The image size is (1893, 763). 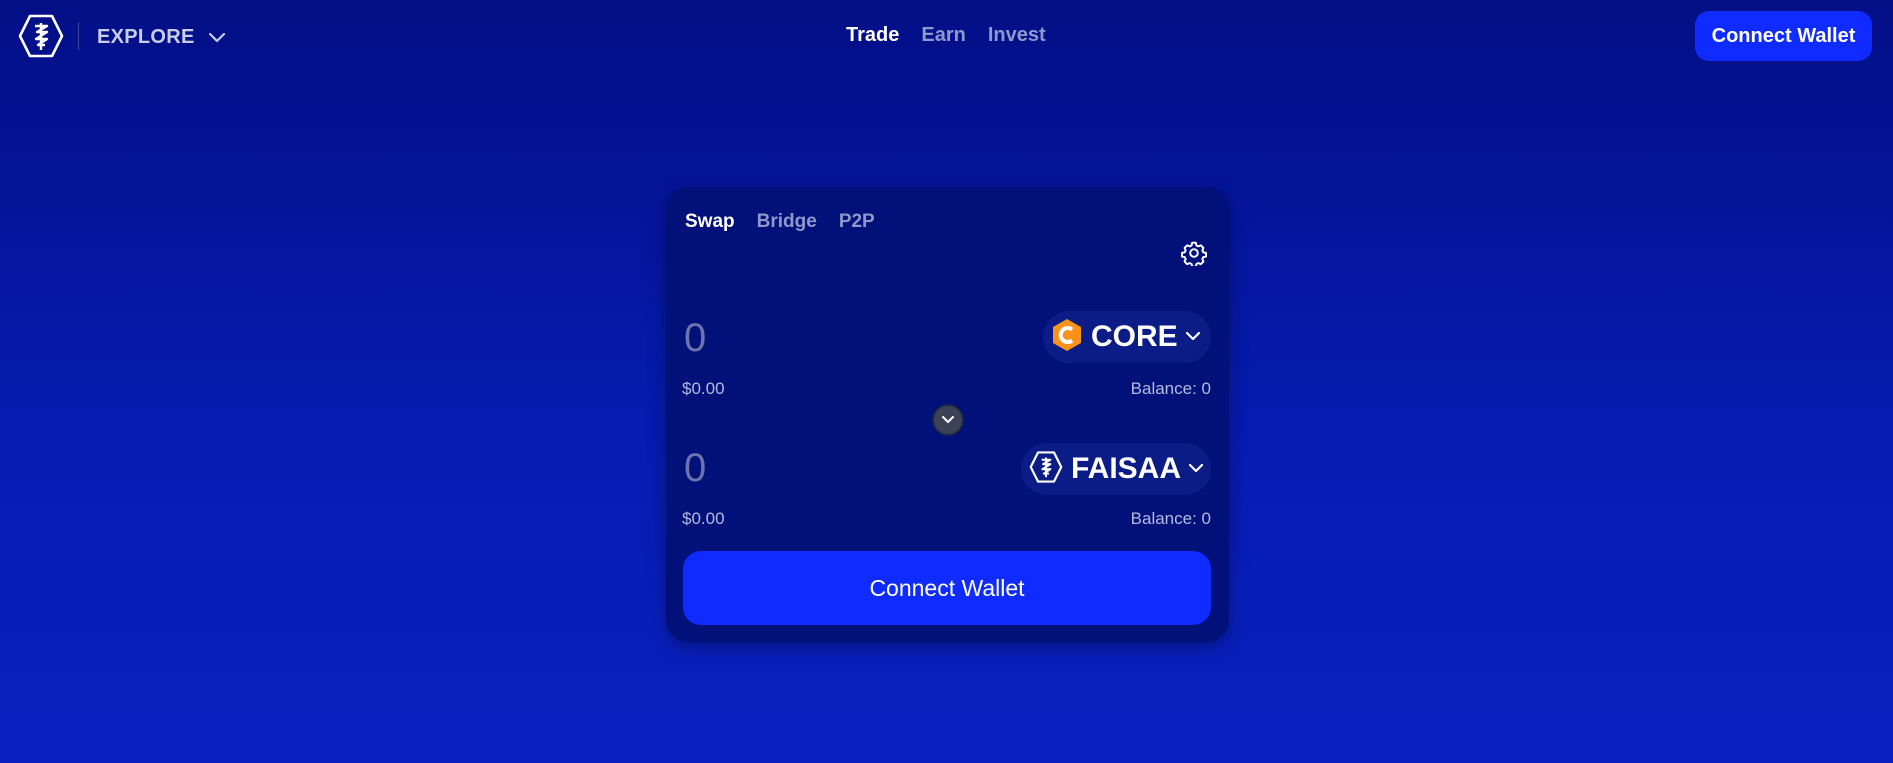 What do you see at coordinates (1194, 254) in the screenshot?
I see `settings-gear-icon` at bounding box center [1194, 254].